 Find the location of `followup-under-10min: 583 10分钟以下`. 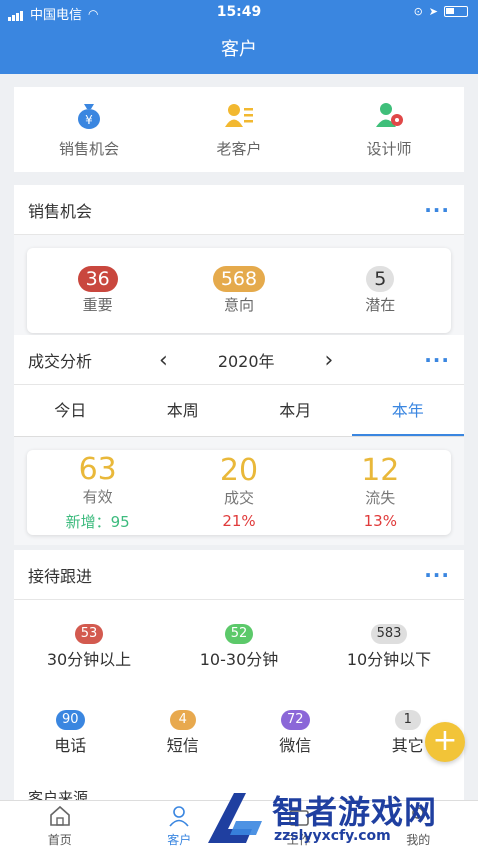

followup-under-10min: 583 10分钟以下 is located at coordinates (389, 646).